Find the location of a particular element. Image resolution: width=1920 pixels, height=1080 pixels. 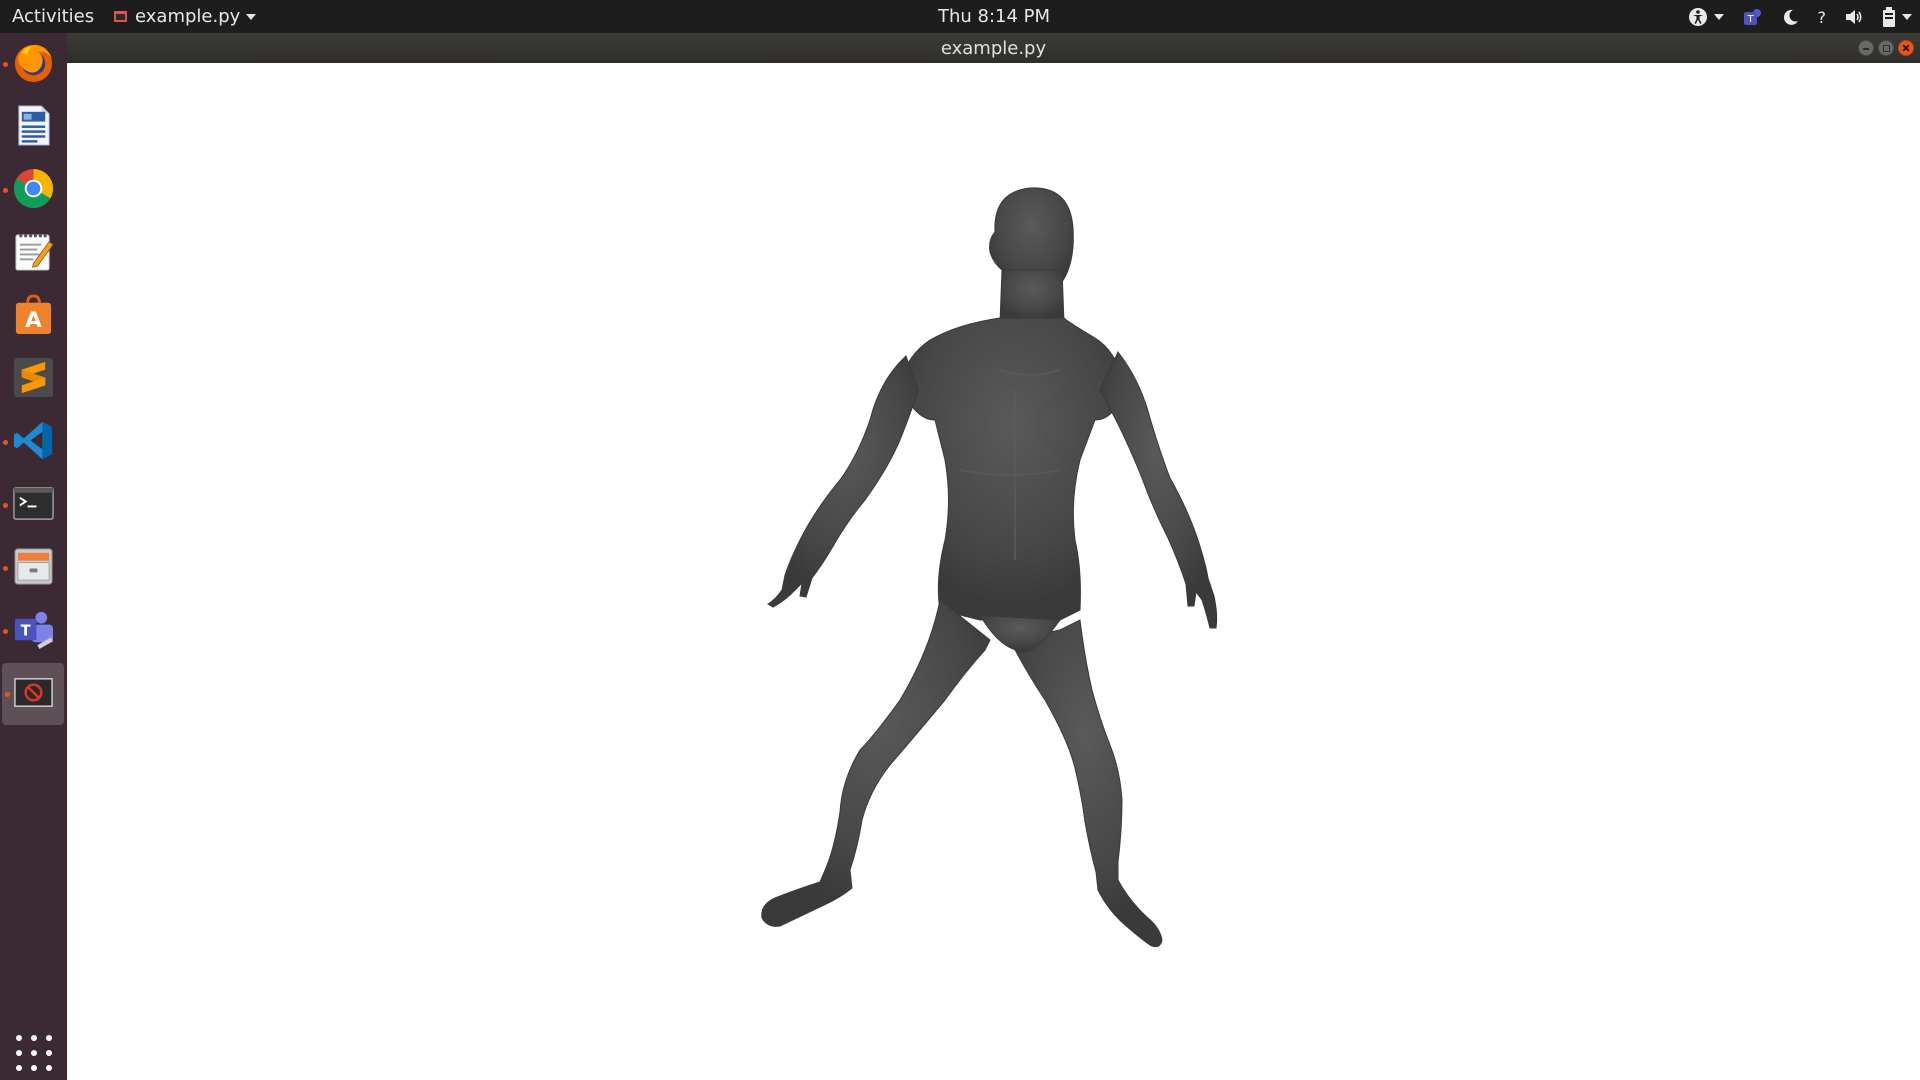

window-title: example.py is located at coordinates (993, 48).